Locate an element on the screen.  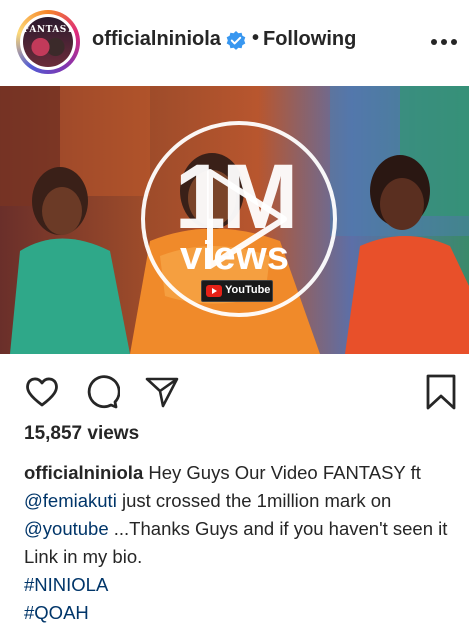
youtube-badge: YouTube is located at coordinates (237, 291).